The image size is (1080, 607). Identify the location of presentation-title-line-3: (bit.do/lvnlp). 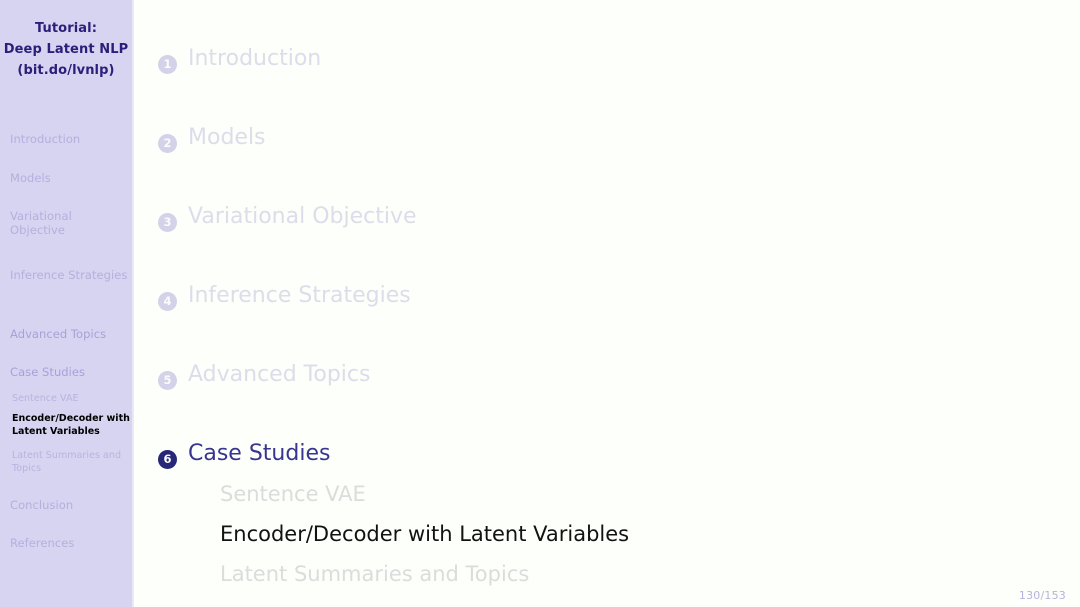
(66, 70).